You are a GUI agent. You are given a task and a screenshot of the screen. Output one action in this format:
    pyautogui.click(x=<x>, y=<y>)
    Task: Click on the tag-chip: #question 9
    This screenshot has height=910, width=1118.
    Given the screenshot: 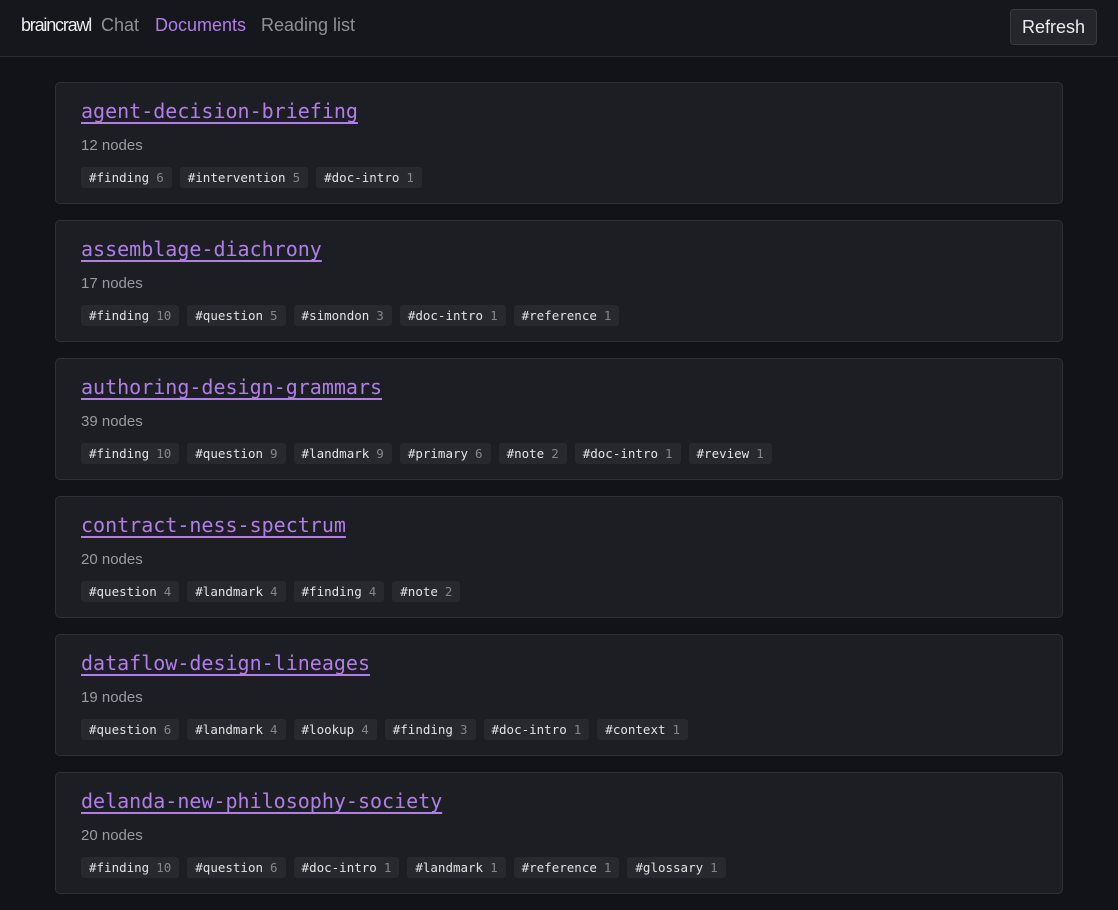 What is the action you would take?
    pyautogui.click(x=236, y=453)
    